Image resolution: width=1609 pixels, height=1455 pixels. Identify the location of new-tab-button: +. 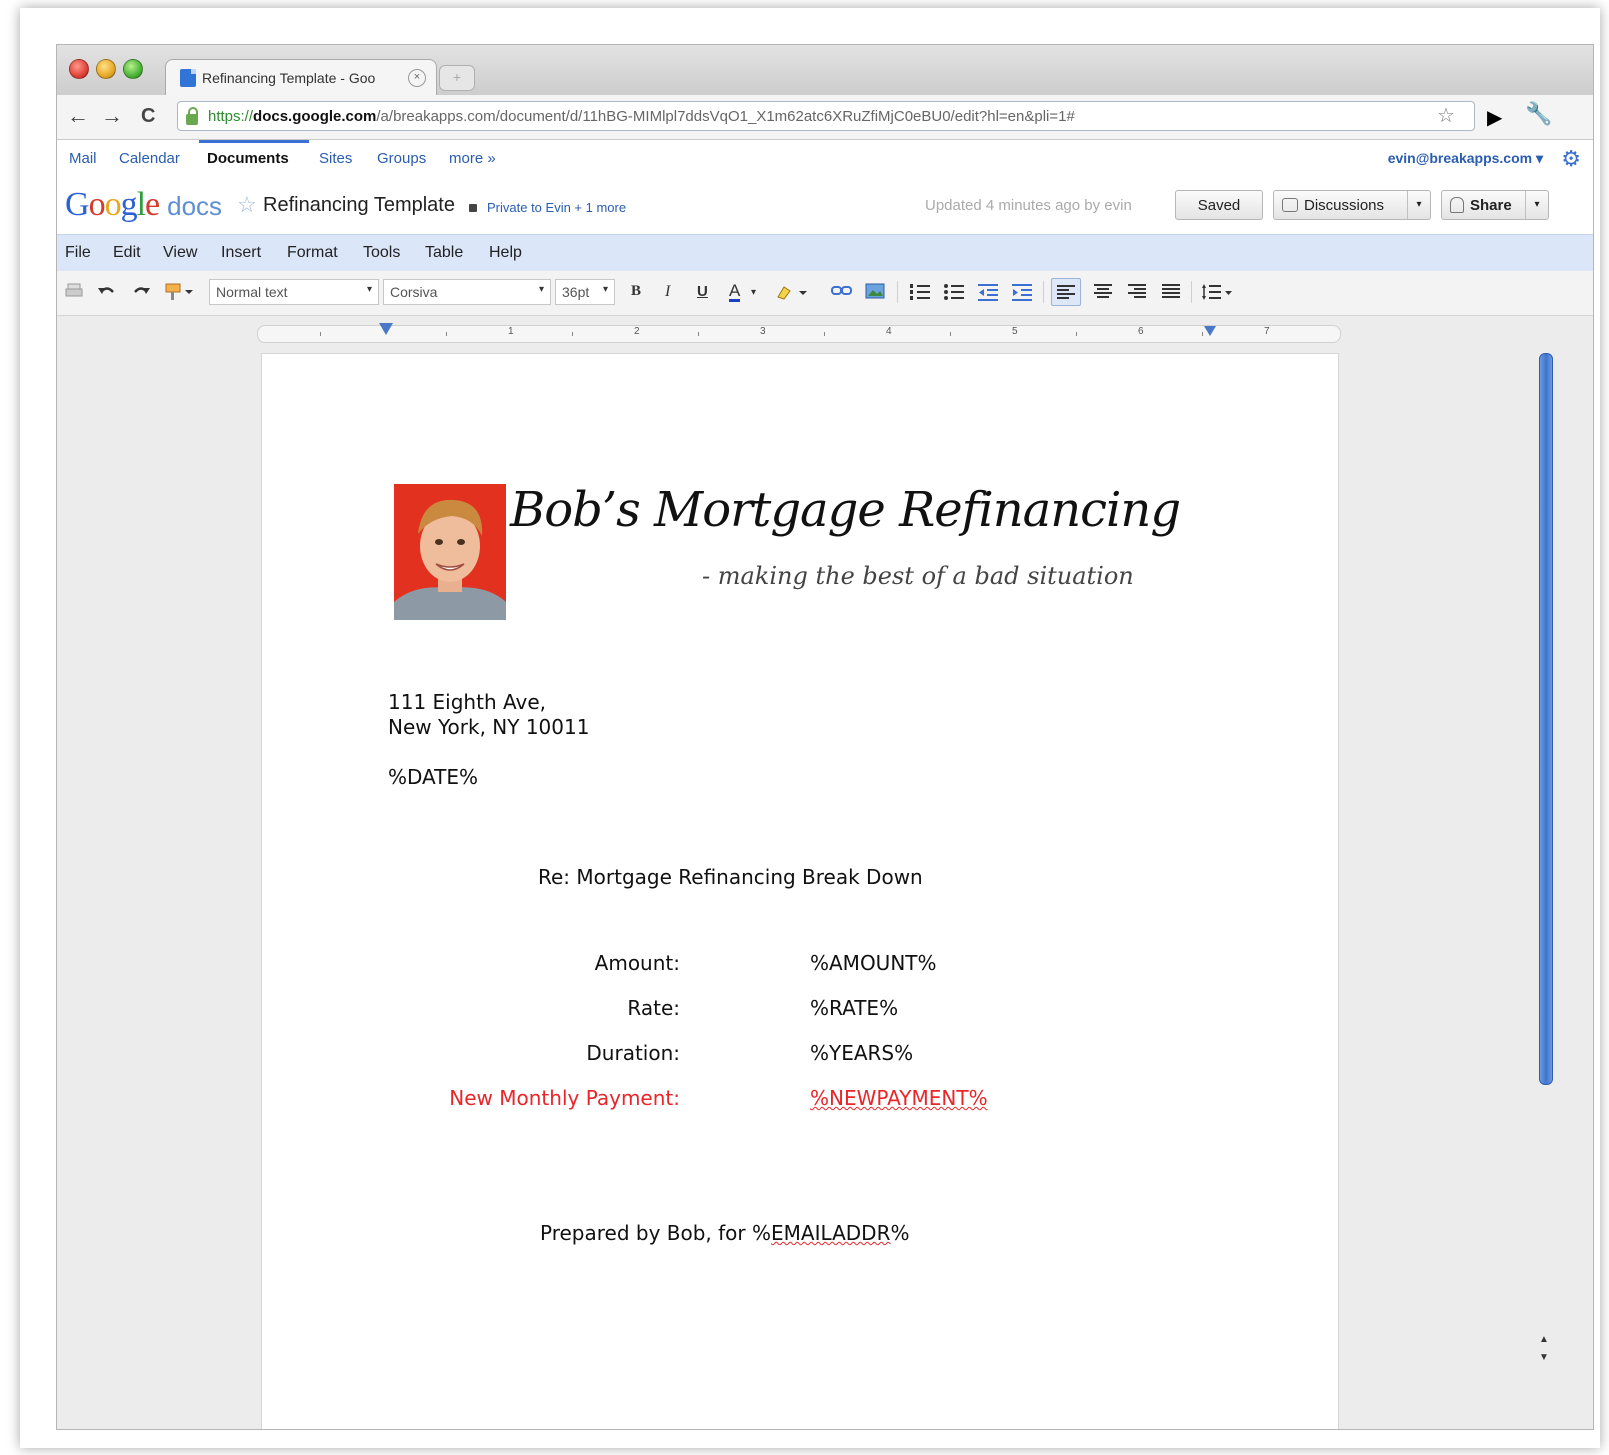
(457, 78).